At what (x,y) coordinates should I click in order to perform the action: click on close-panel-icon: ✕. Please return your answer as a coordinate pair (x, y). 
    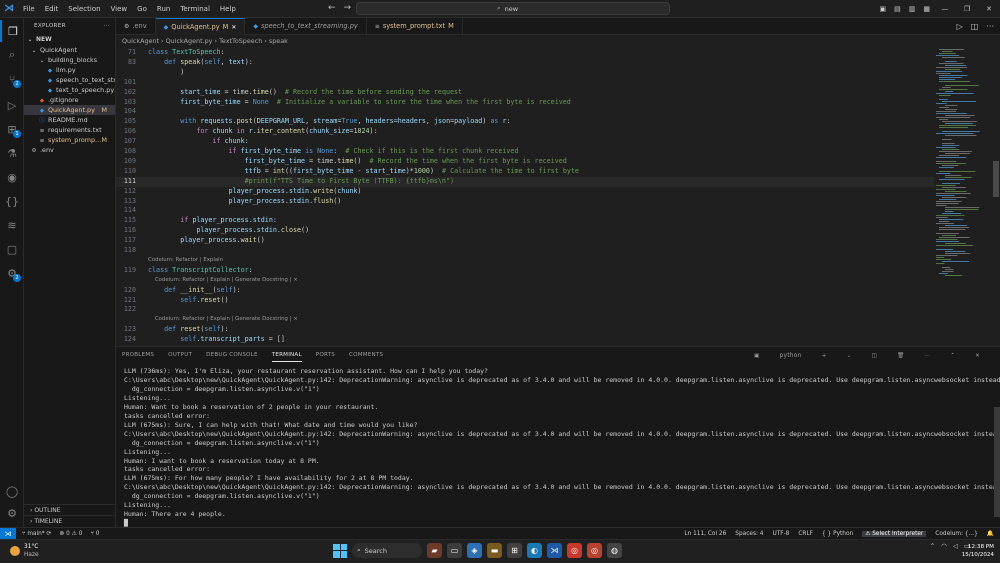
    Looking at the image, I should click on (977, 356).